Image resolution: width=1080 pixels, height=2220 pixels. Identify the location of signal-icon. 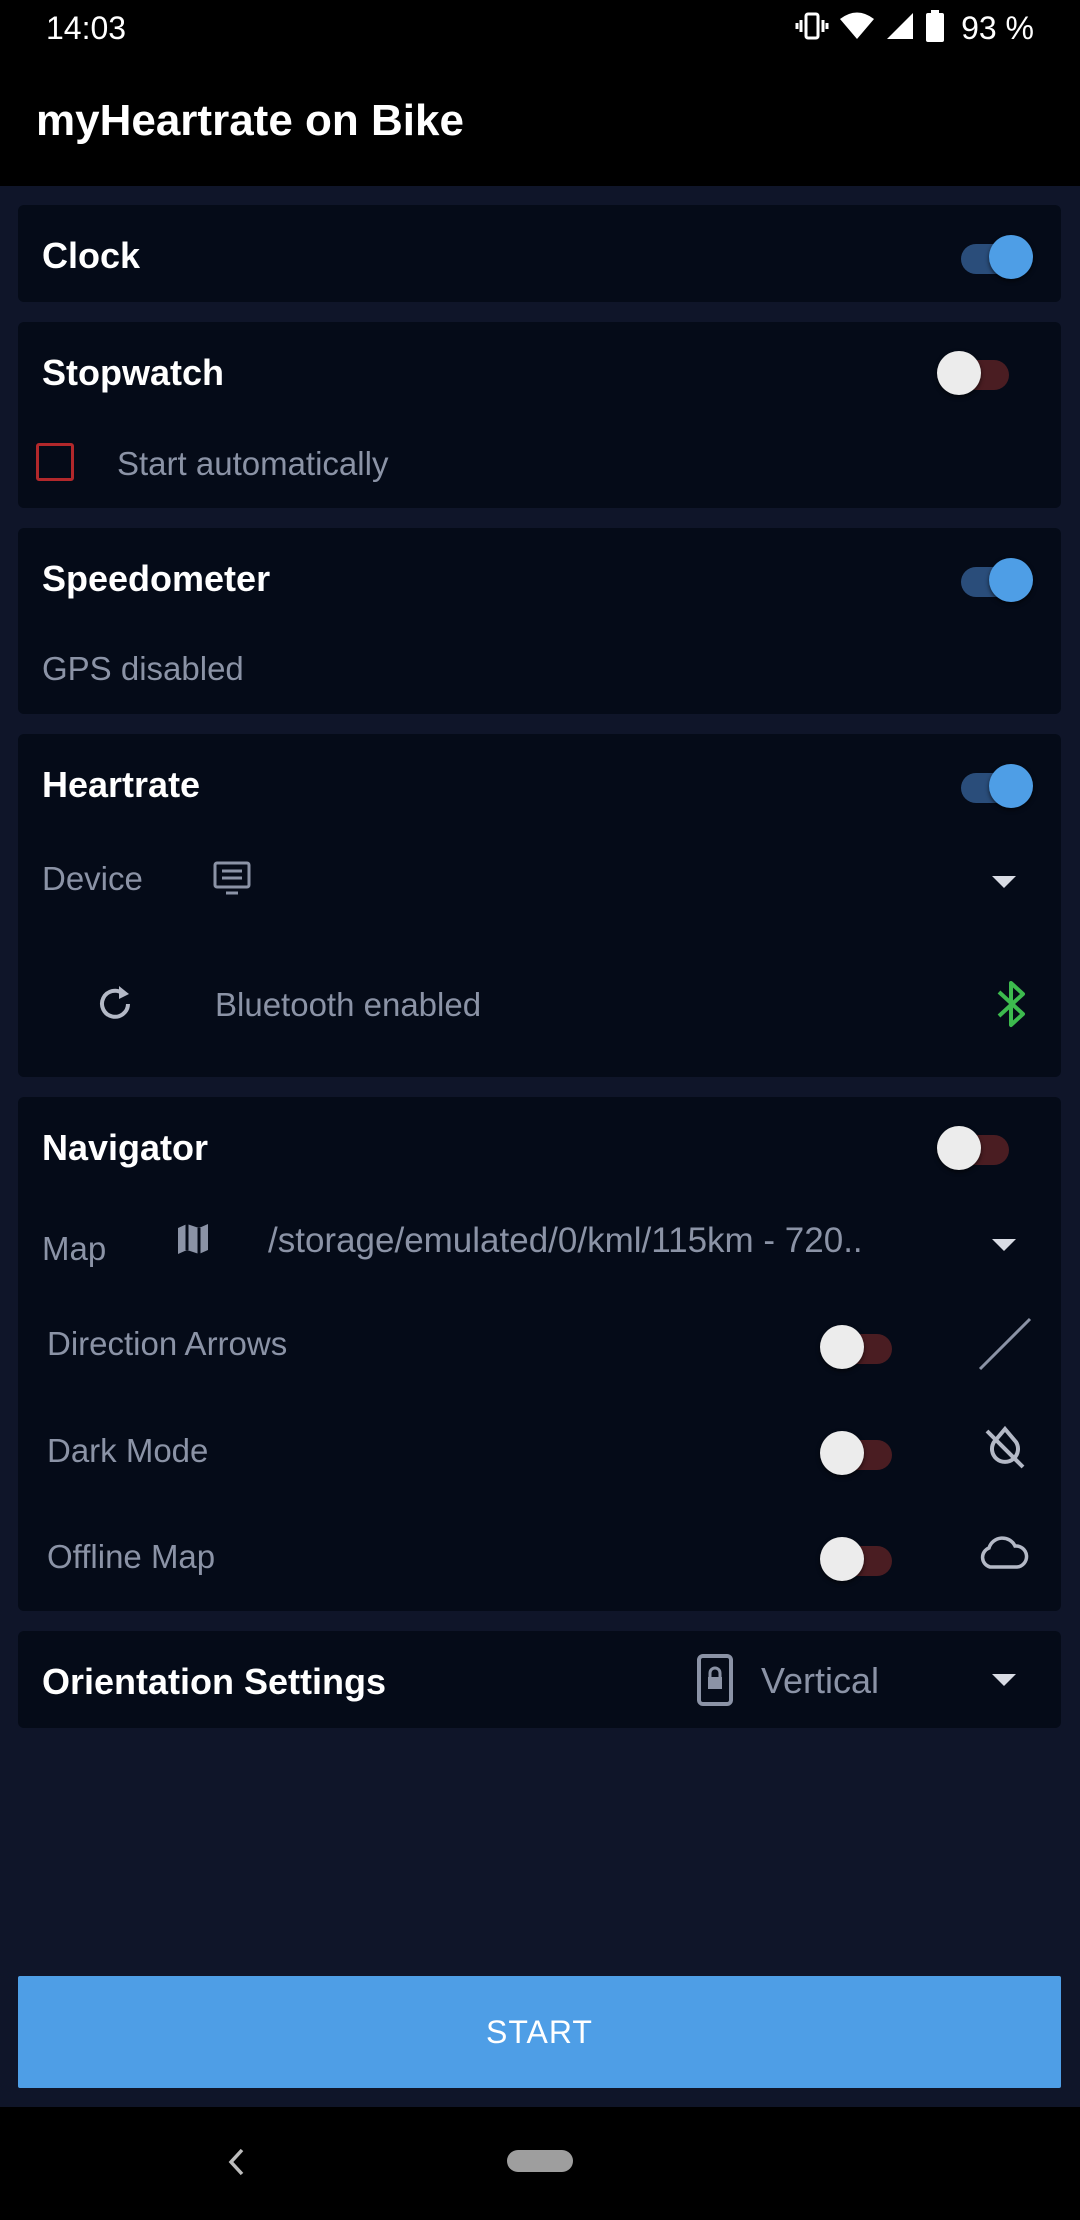
(900, 28).